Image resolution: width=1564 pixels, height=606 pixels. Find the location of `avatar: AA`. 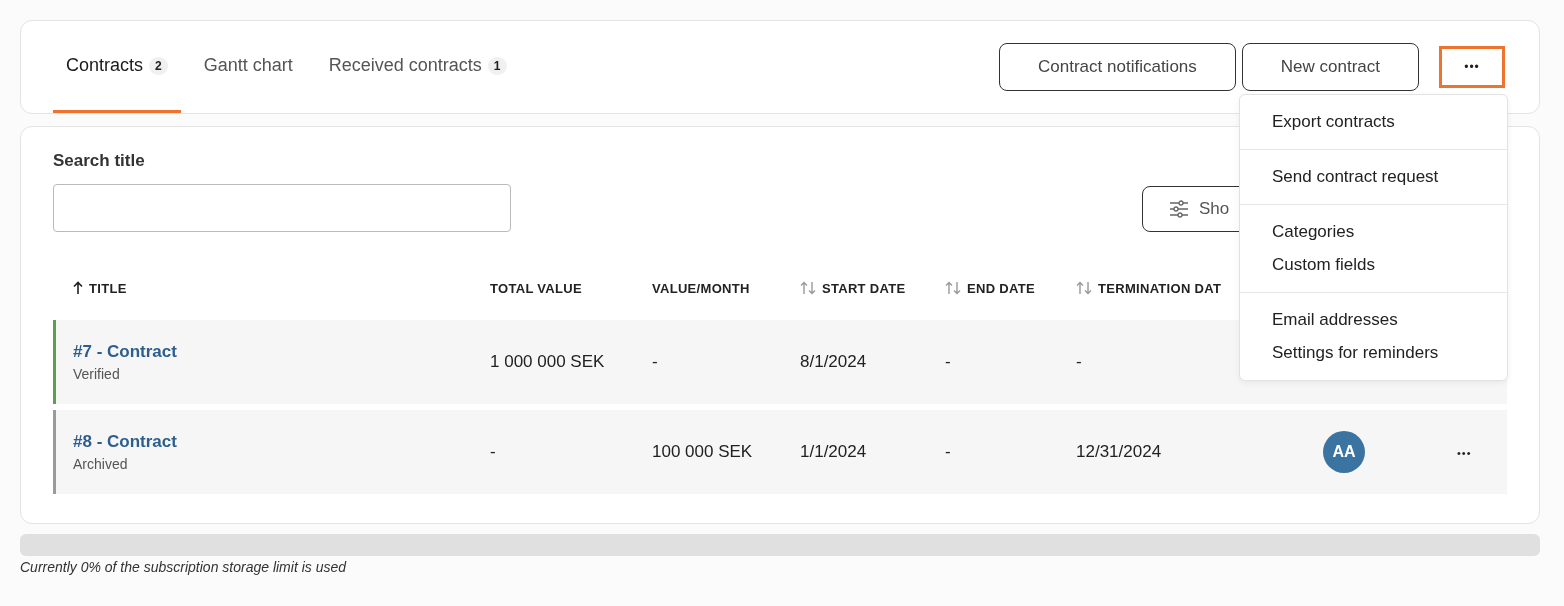

avatar: AA is located at coordinates (1344, 452).